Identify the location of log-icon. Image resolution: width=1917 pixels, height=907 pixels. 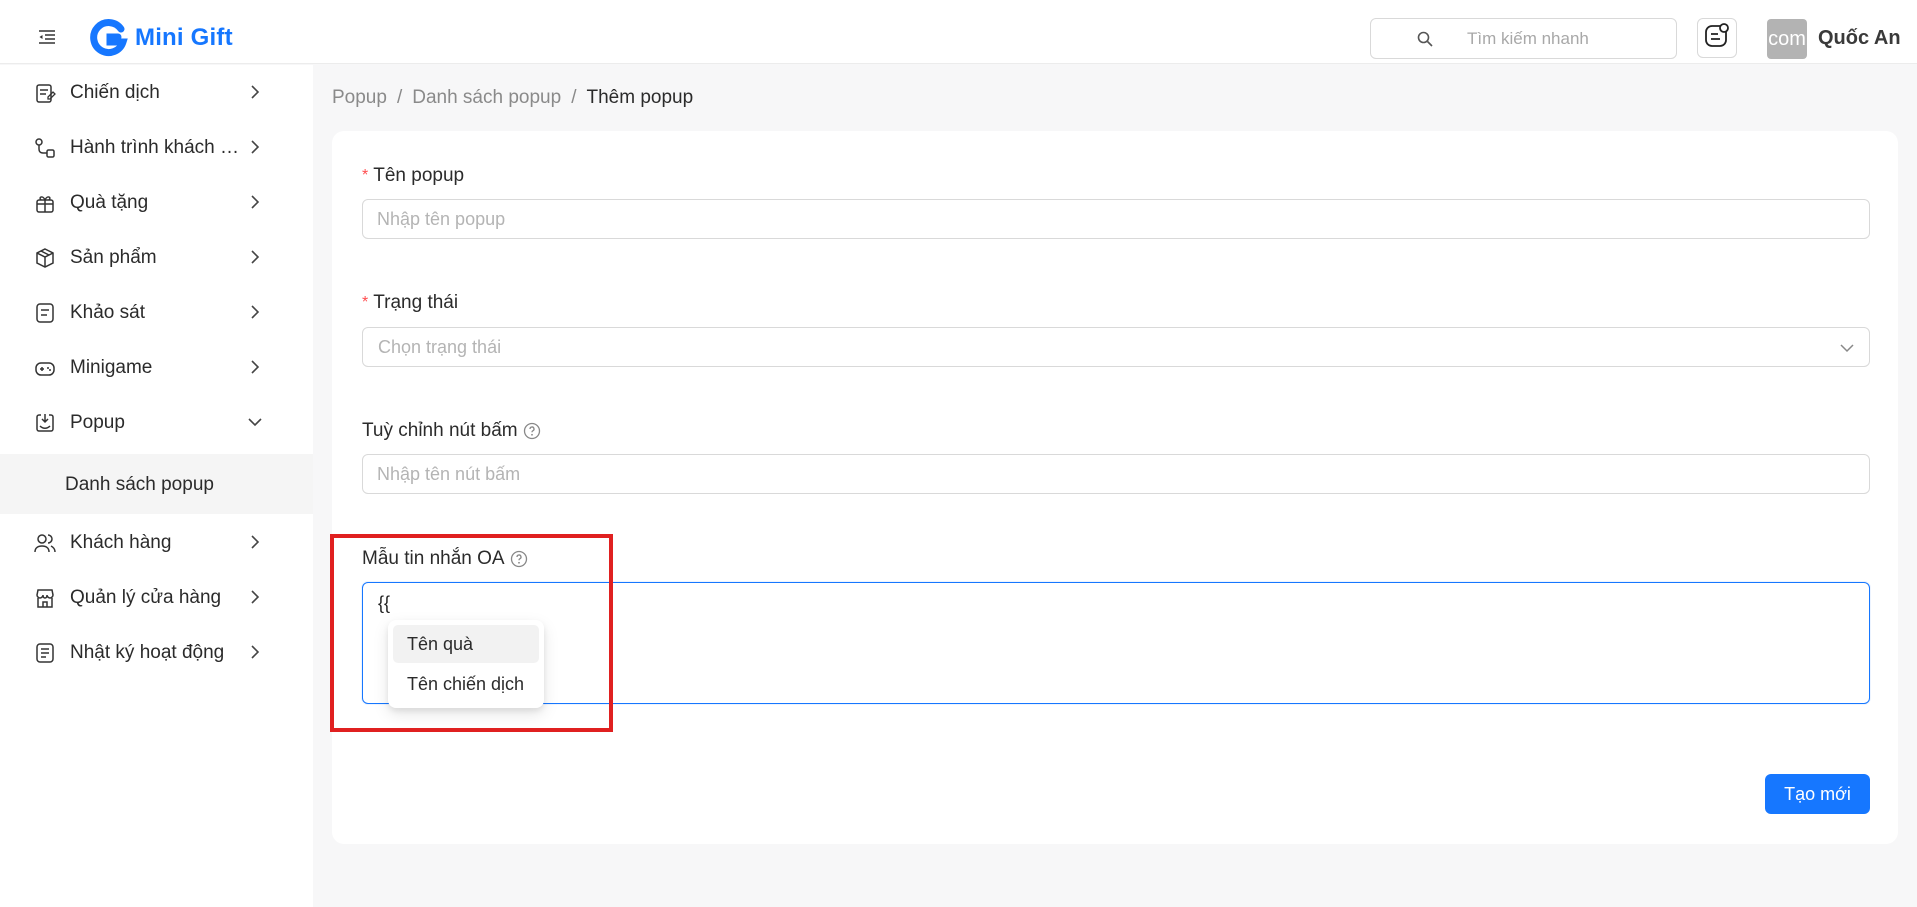
(45, 653).